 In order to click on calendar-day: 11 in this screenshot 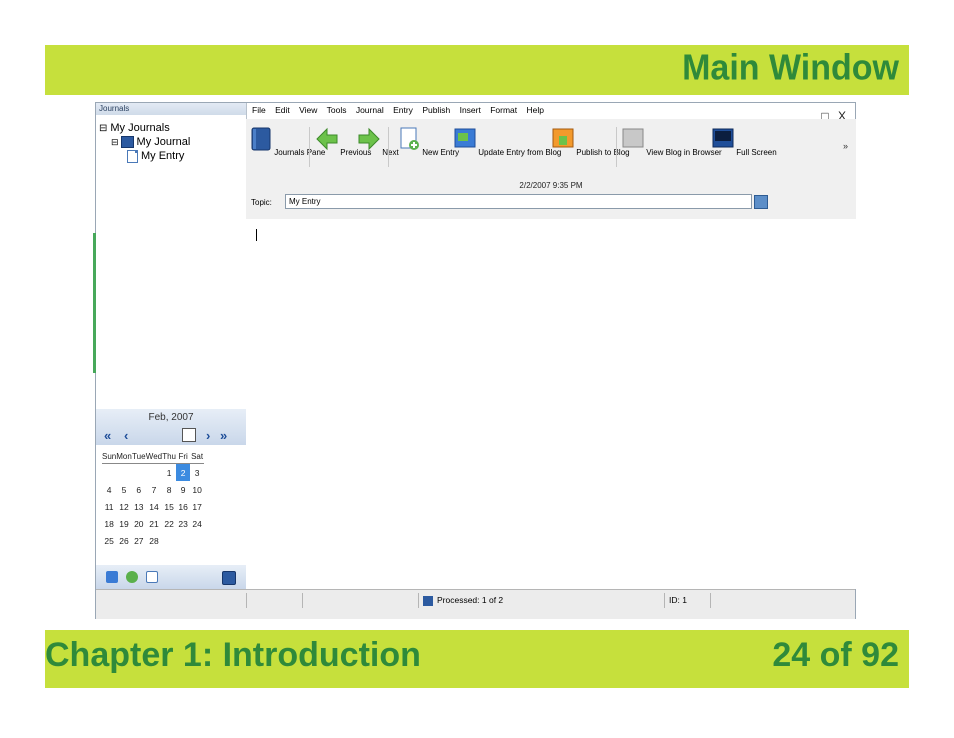, I will do `click(109, 506)`.